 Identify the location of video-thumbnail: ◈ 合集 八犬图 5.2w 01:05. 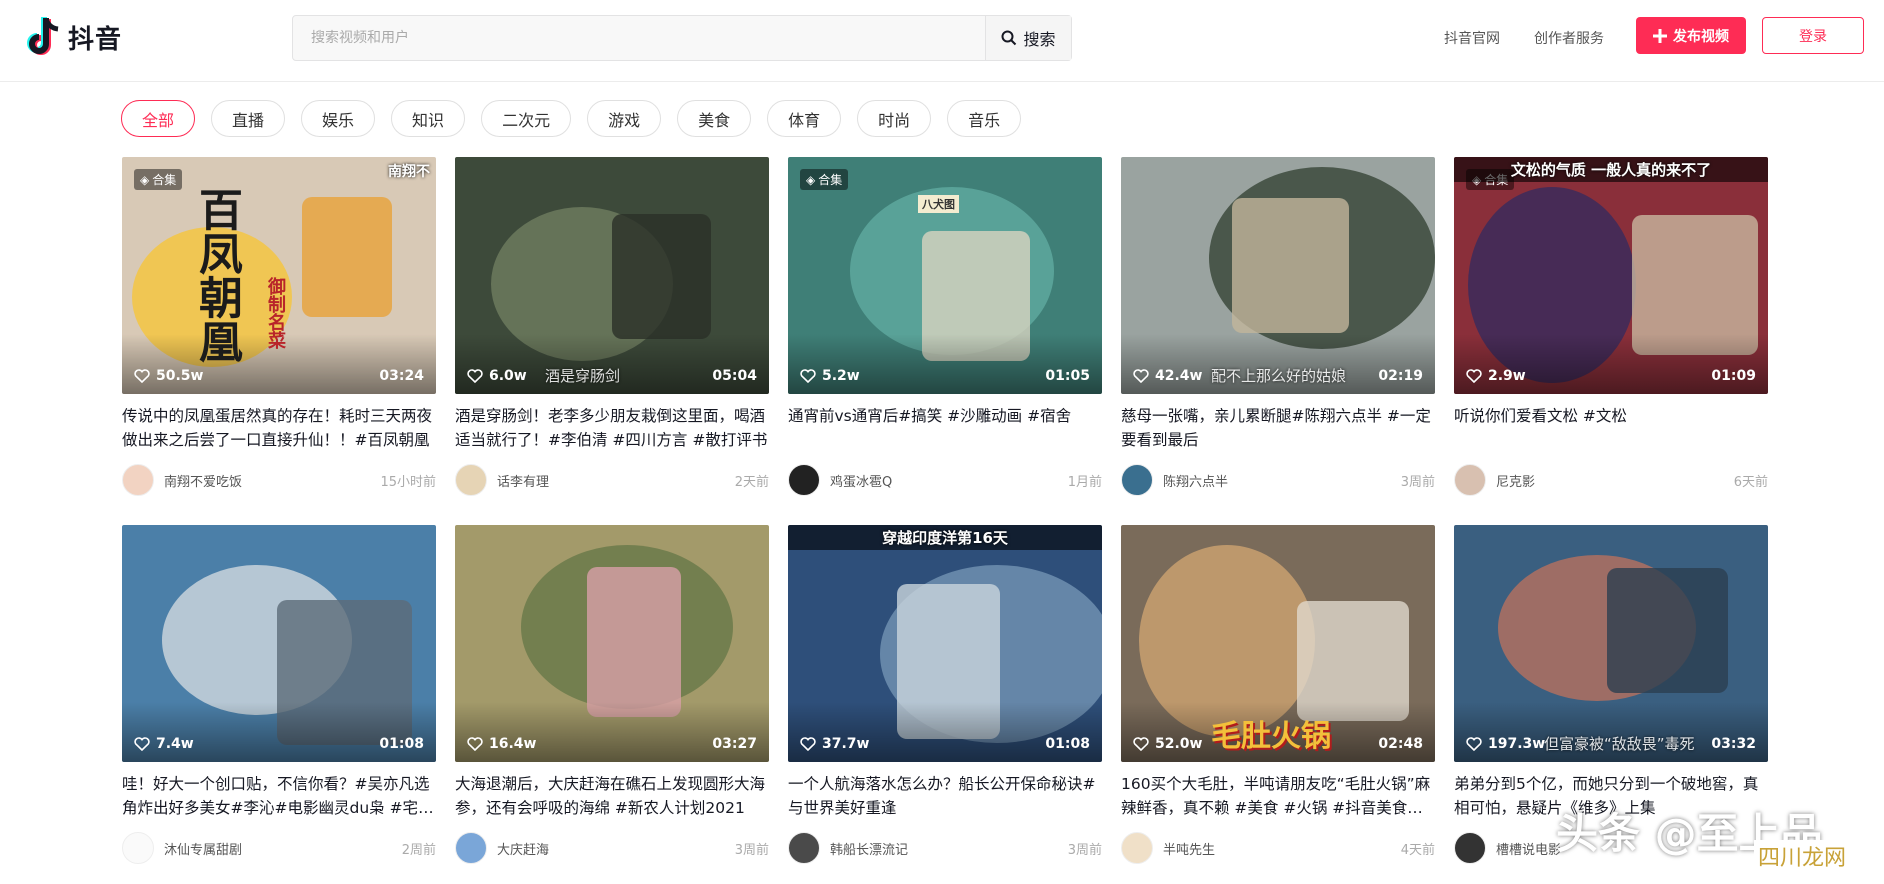
(945, 275).